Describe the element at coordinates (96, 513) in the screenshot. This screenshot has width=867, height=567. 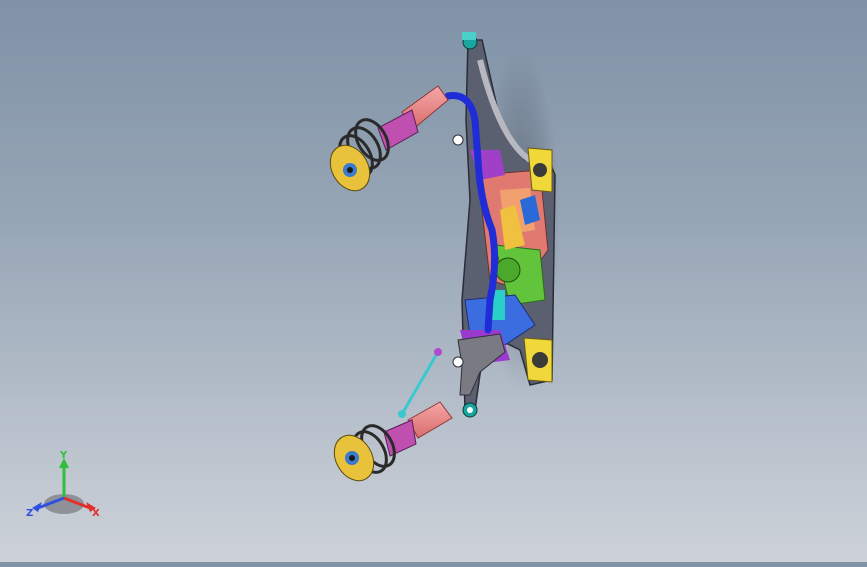
I see `x-axis-label: X` at that location.